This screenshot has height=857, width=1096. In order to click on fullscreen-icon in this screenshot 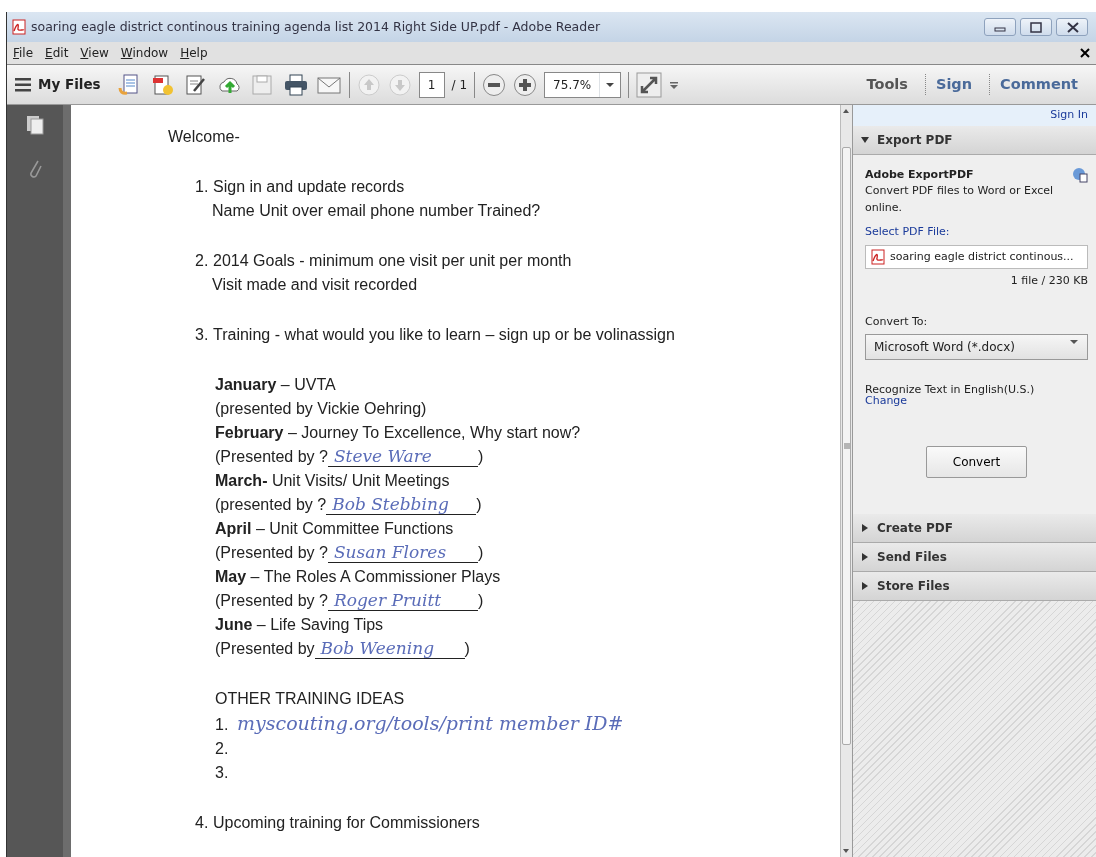, I will do `click(649, 84)`.